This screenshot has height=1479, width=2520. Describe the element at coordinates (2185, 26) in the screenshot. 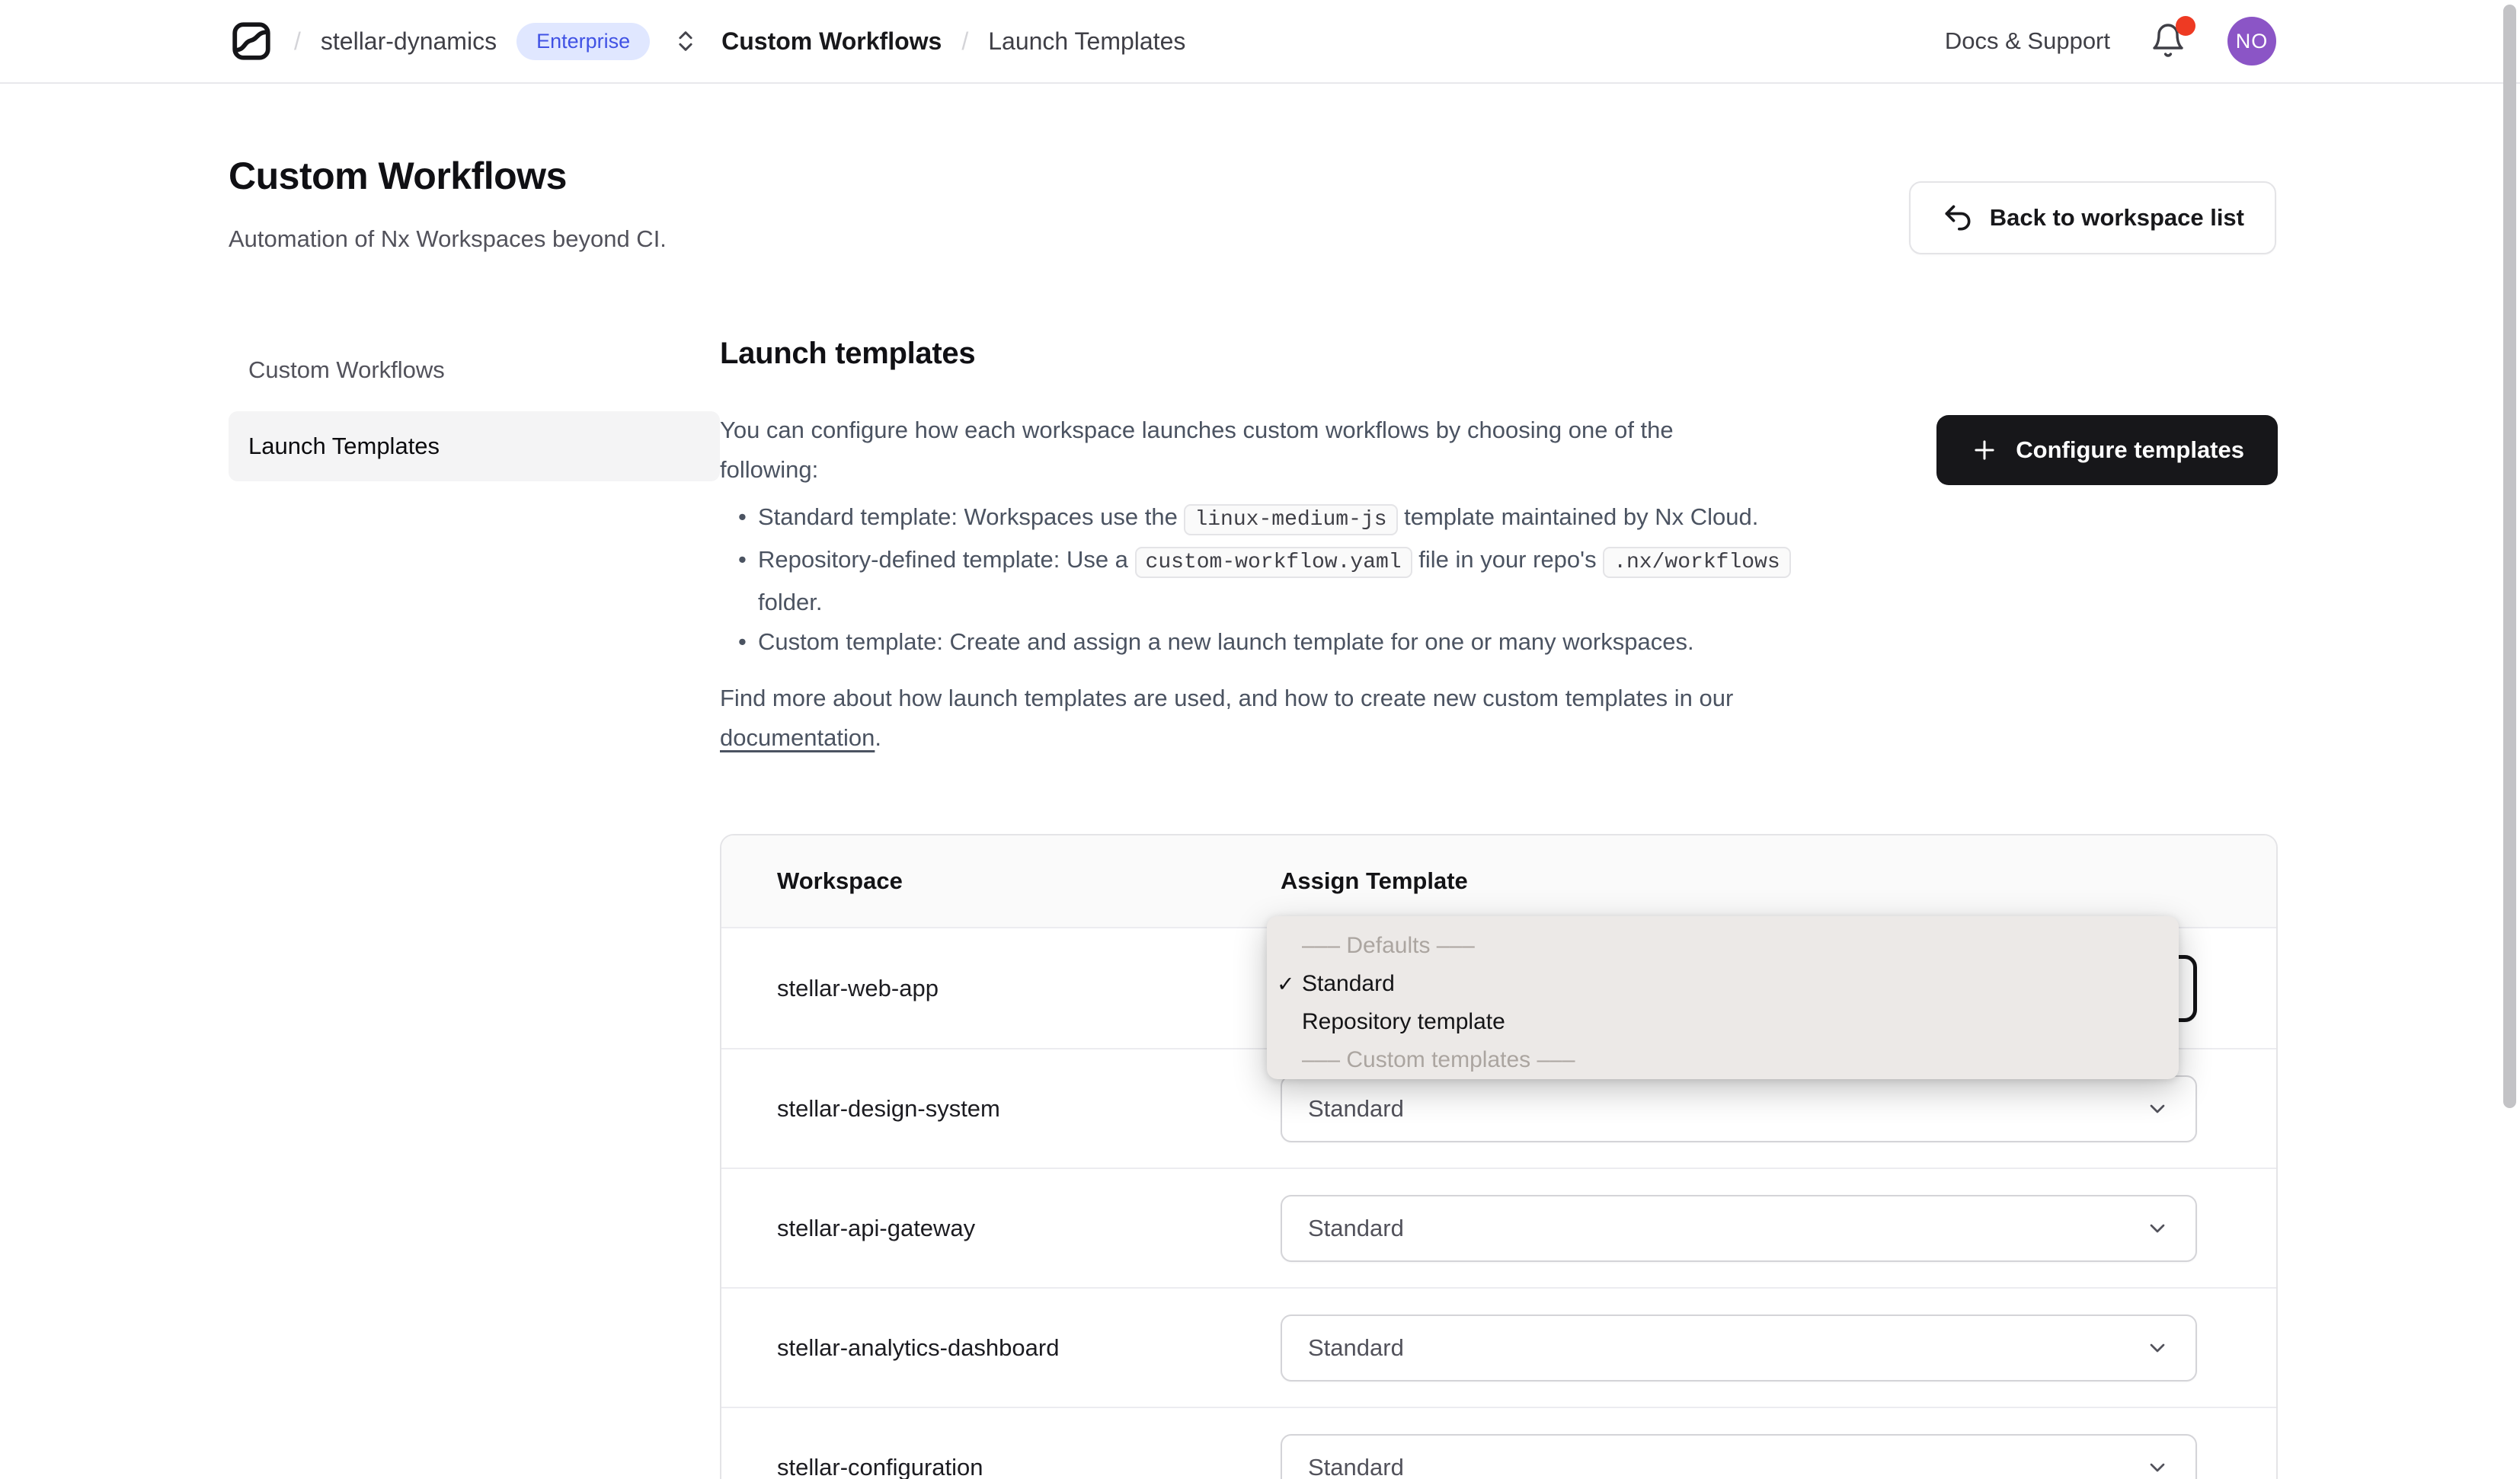

I see `notification-dot` at that location.